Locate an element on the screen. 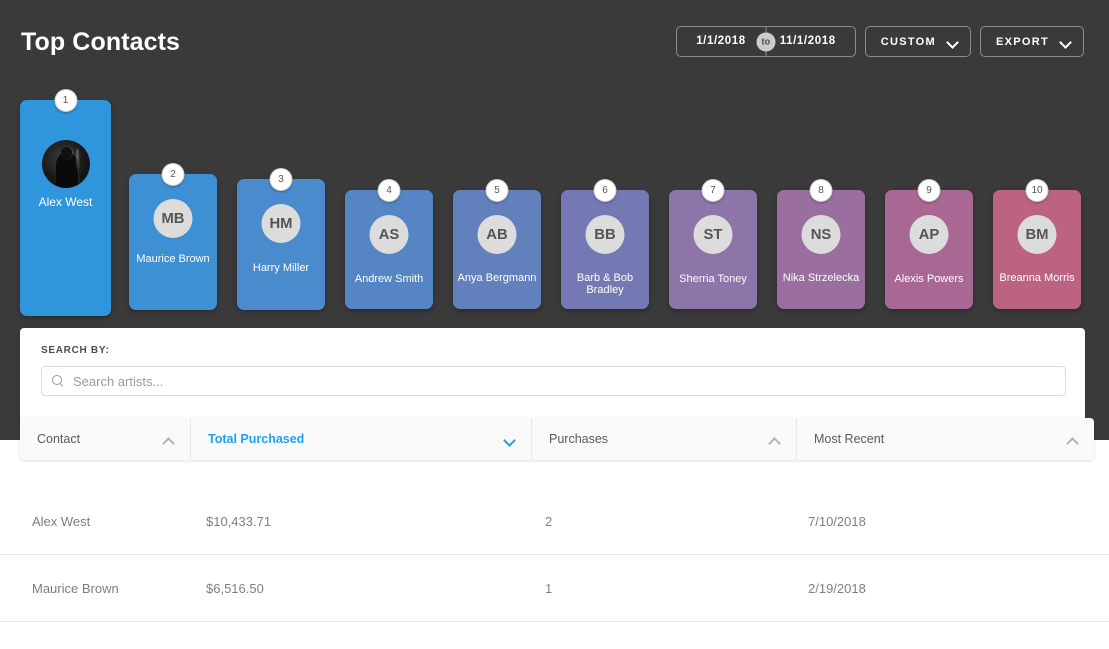 The image size is (1109, 649). search-icon is located at coordinates (58, 381).